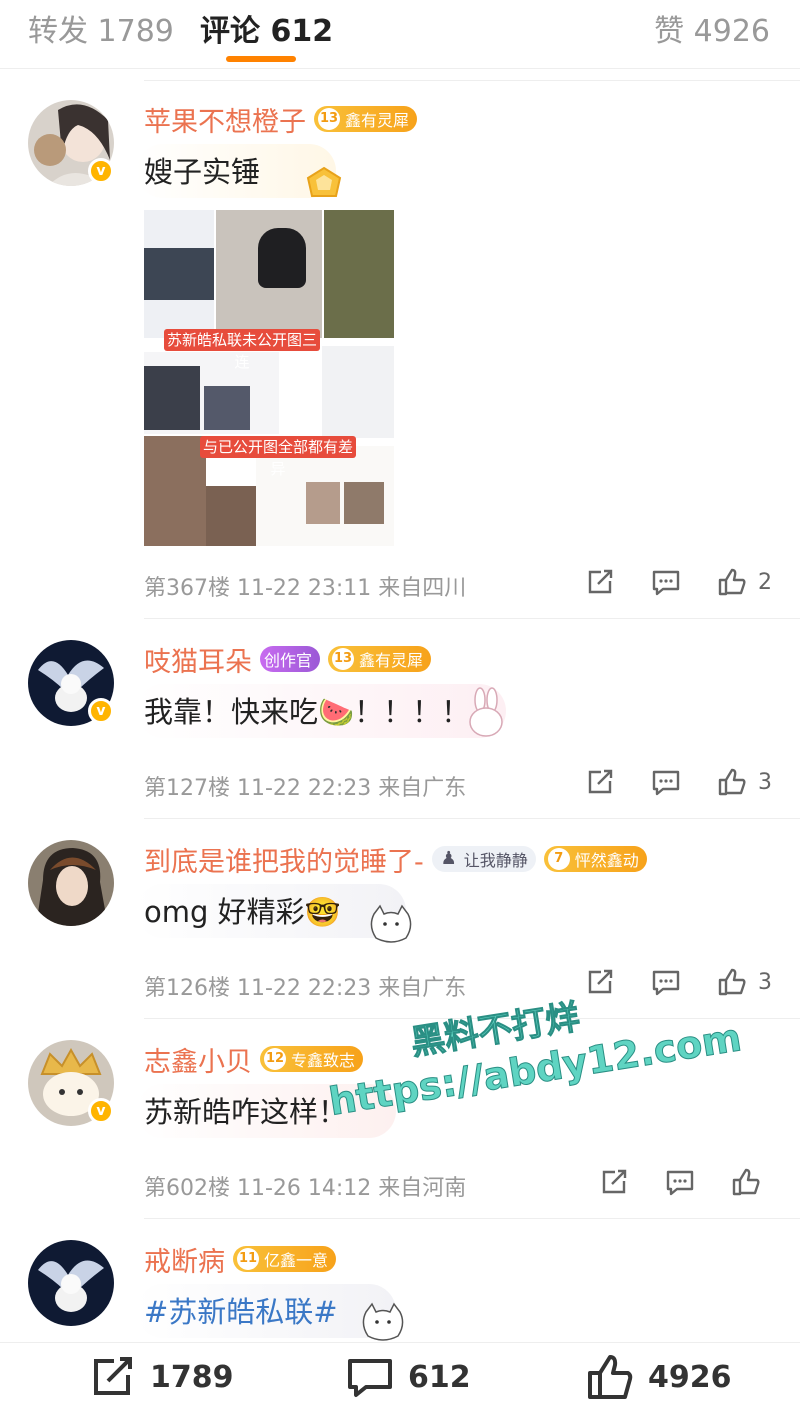  I want to click on bottom-action-bar: 1789 612 4926, so click(400, 1370).